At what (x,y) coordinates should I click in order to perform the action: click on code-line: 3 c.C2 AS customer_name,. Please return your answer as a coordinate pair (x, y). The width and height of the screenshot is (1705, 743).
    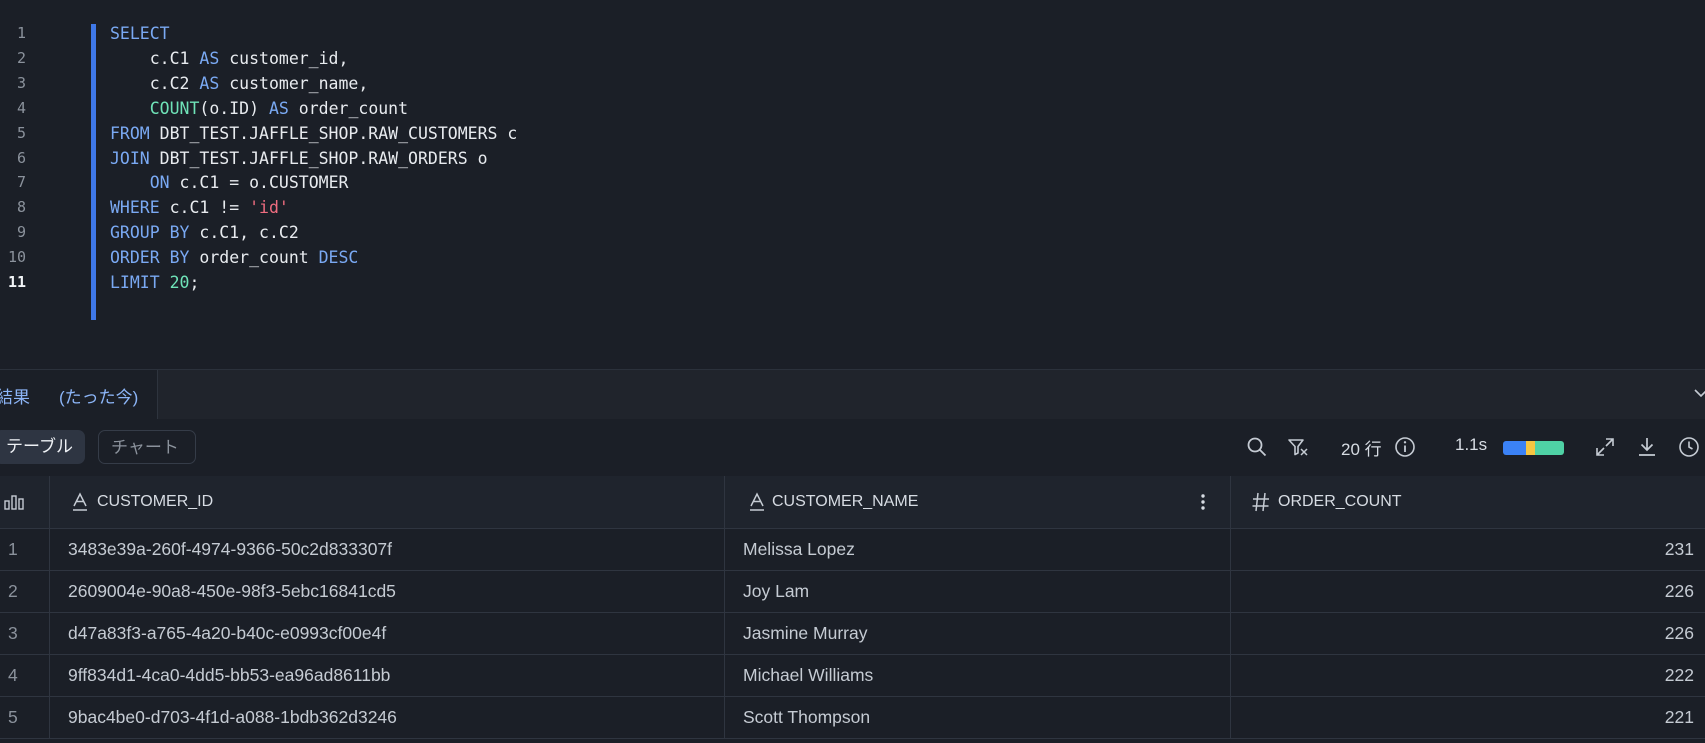
    Looking at the image, I should click on (852, 83).